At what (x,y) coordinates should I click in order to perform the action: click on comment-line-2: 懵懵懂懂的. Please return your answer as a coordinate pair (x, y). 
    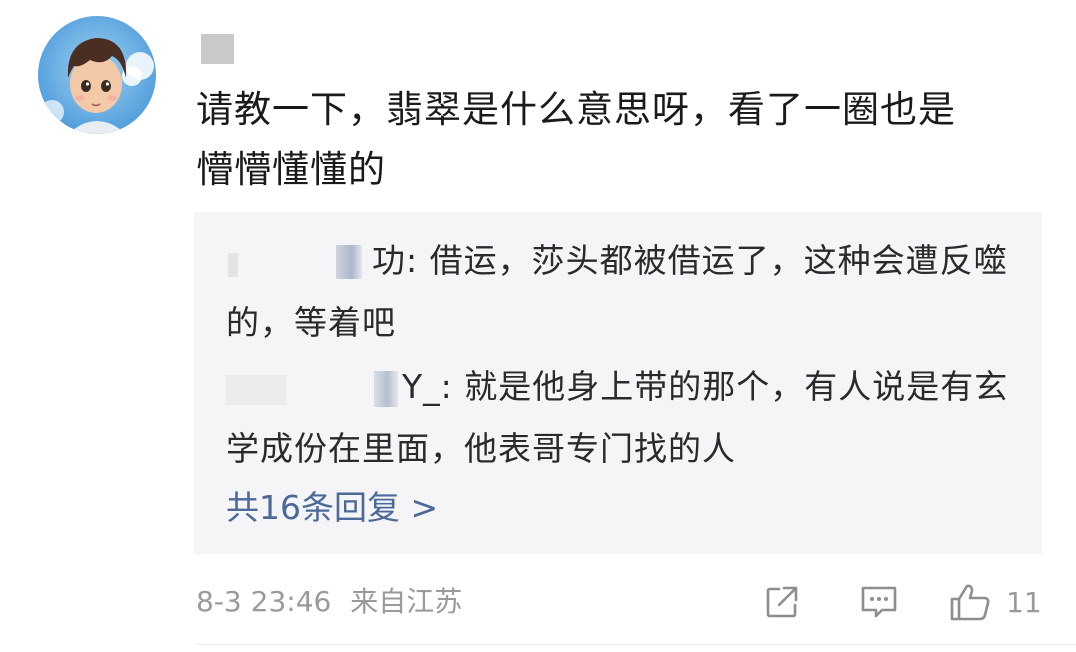
    Looking at the image, I should click on (291, 169).